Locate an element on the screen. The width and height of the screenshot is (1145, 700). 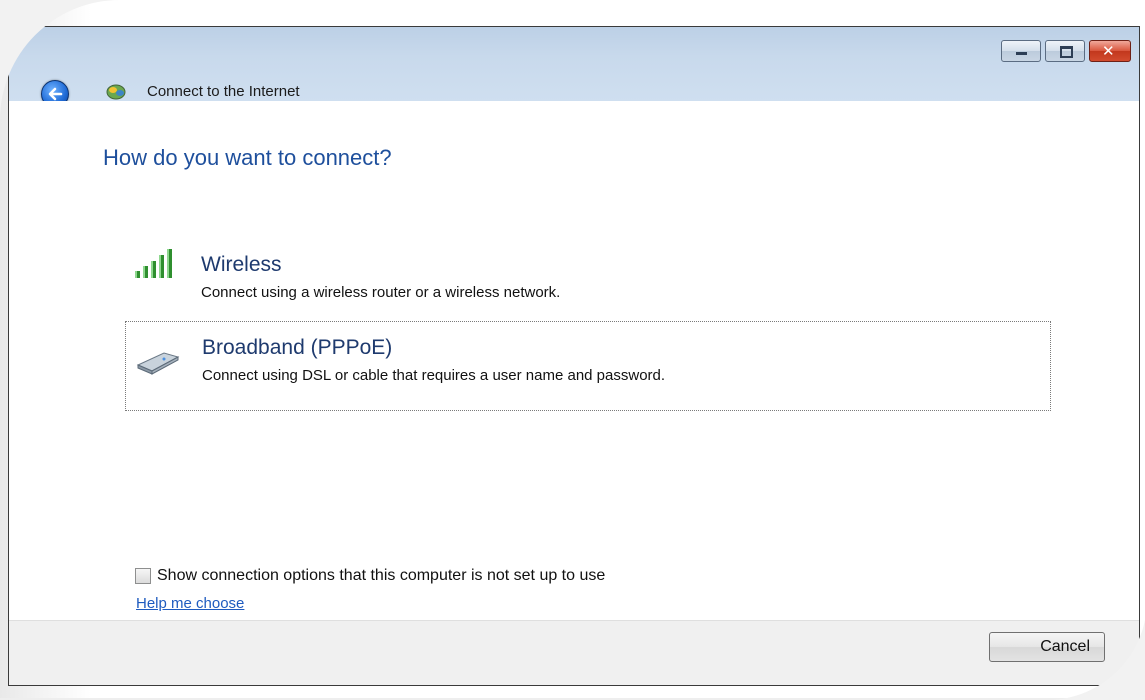
show-options-checkbox is located at coordinates (143, 576).